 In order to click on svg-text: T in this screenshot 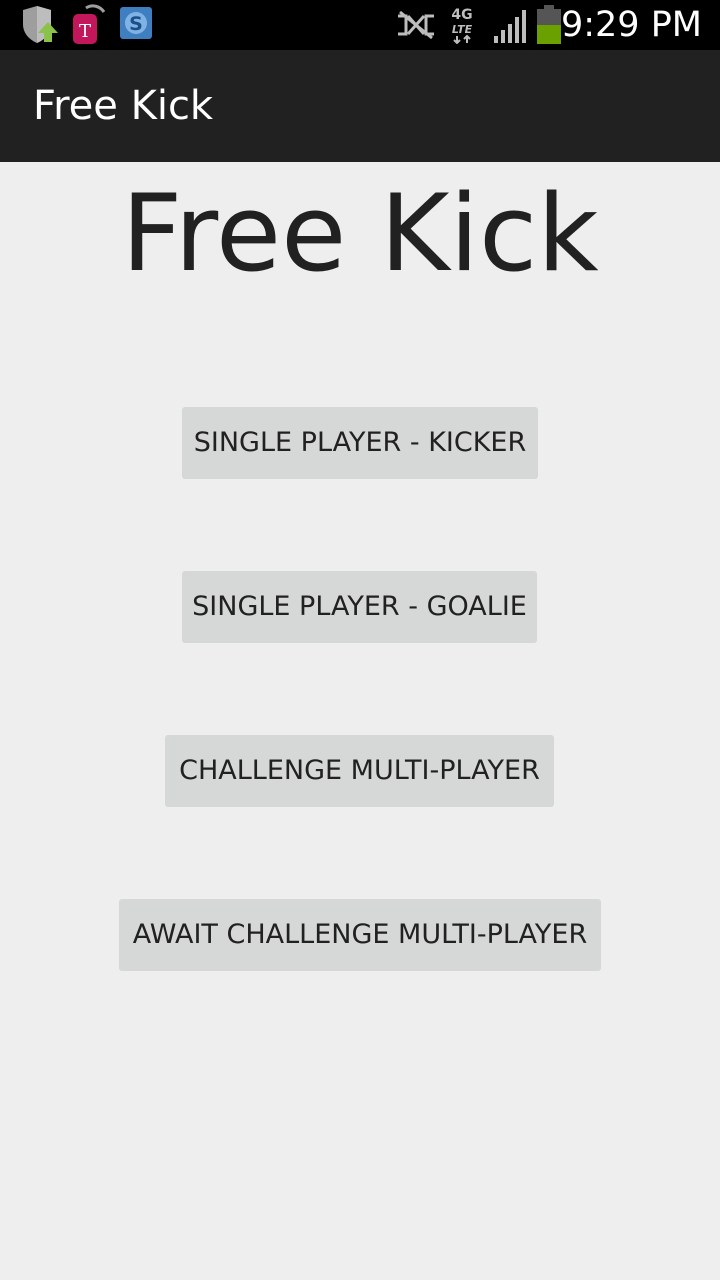, I will do `click(85, 31)`.